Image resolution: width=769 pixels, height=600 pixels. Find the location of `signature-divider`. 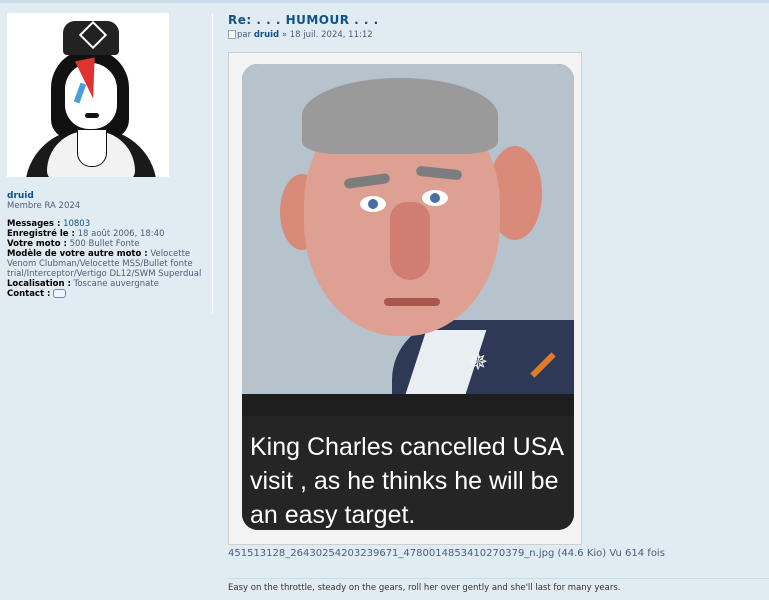

signature-divider is located at coordinates (498, 578).